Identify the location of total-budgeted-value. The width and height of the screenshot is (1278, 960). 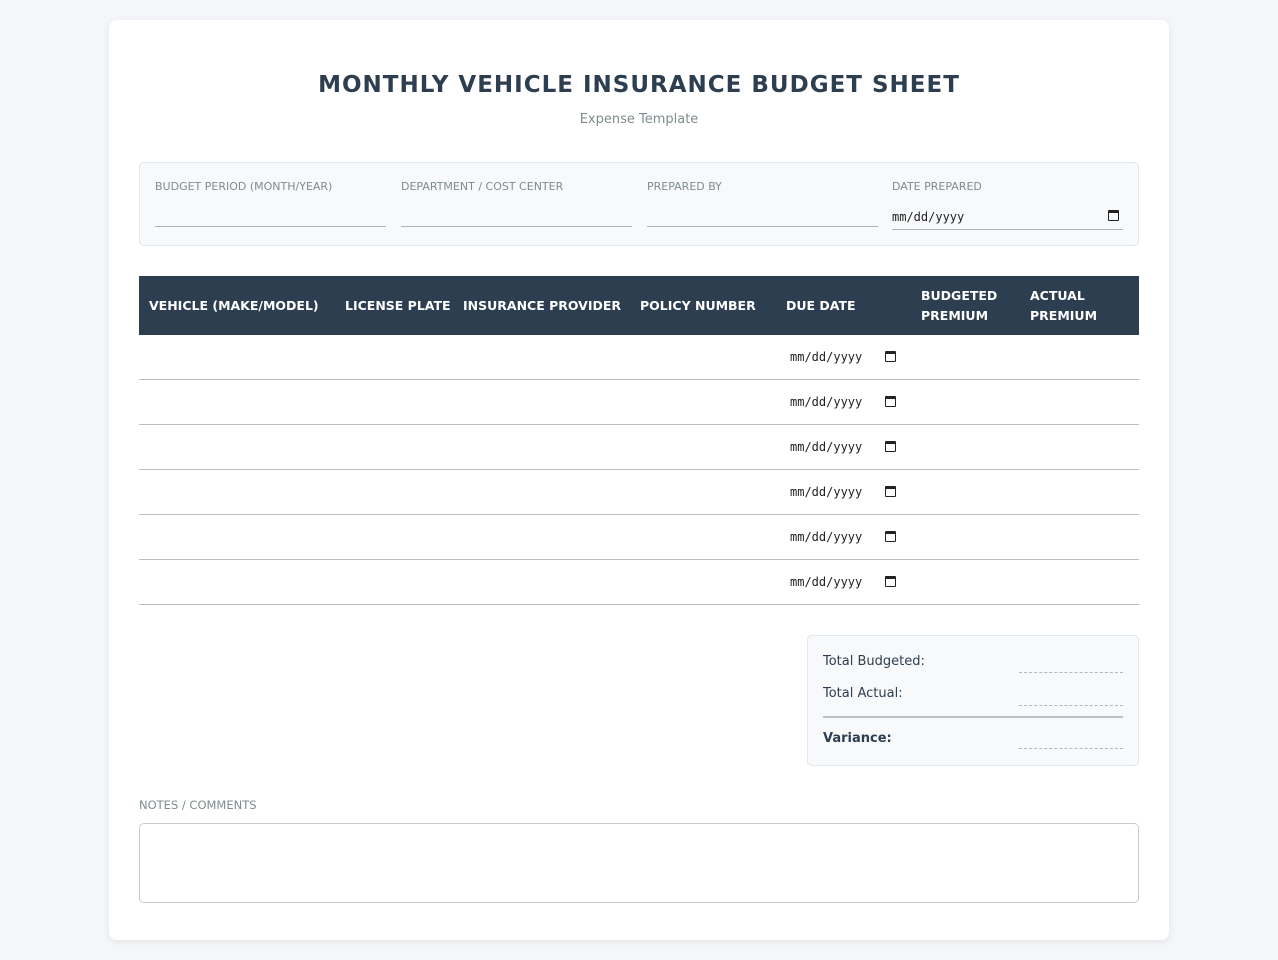
(1071, 665).